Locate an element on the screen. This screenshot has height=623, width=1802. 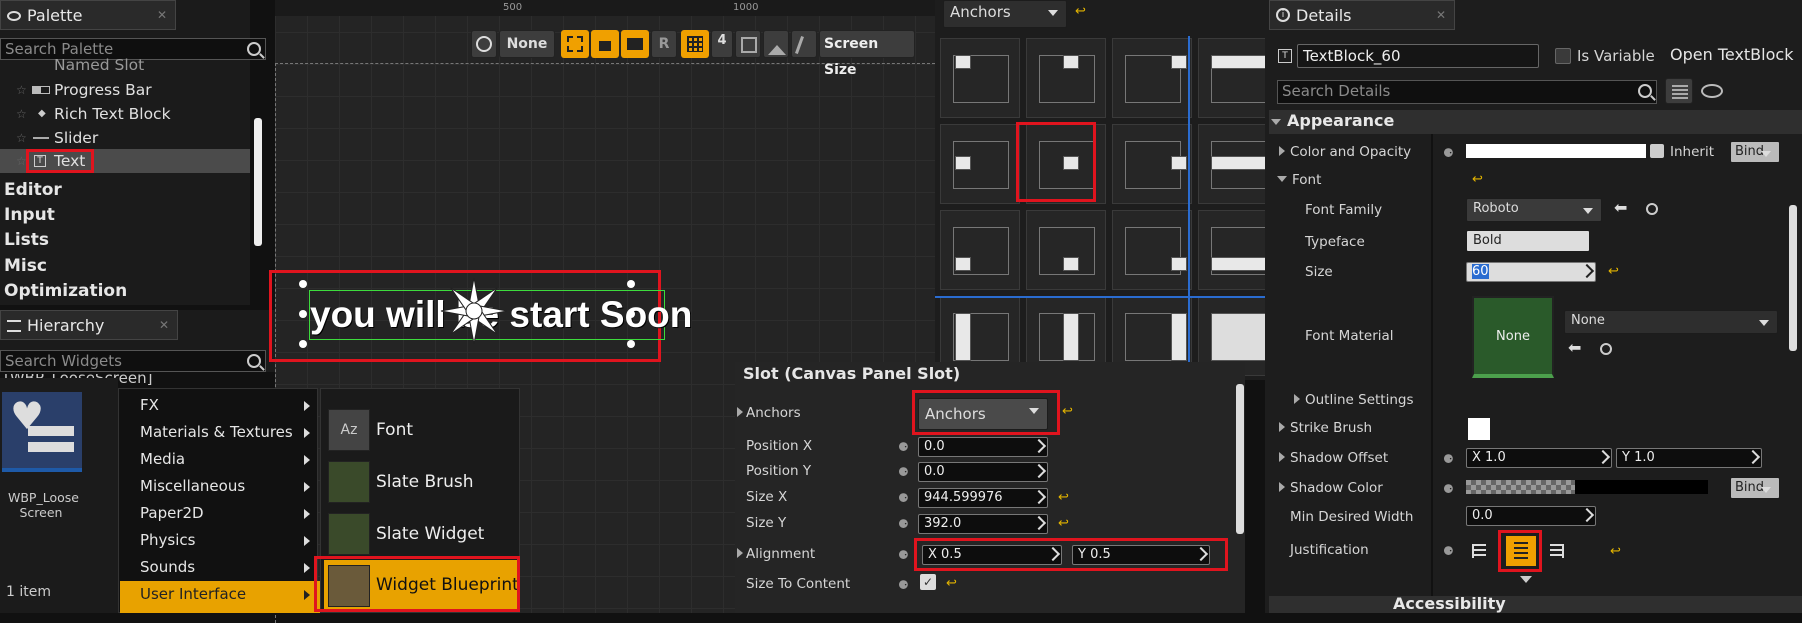
palette-category-misc: Misc is located at coordinates (25, 266).